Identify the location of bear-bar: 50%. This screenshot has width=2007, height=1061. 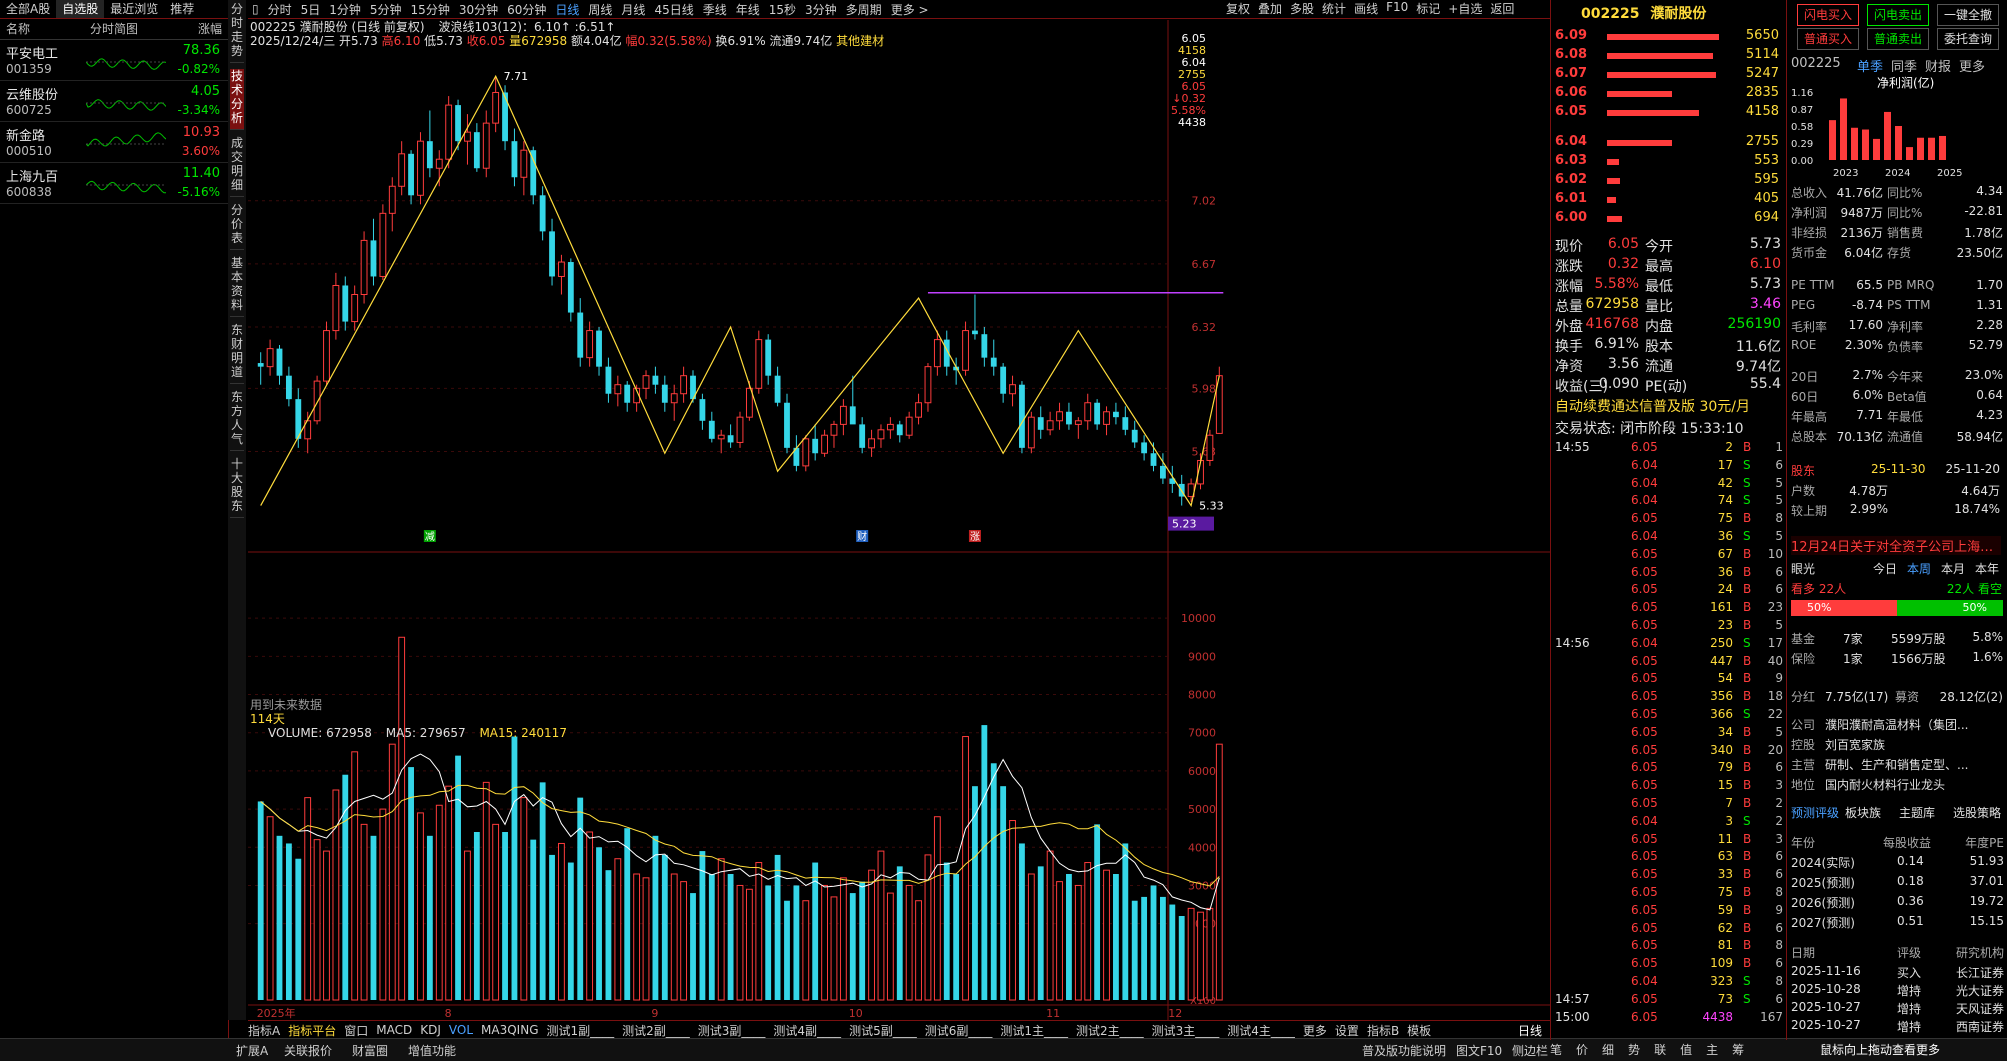
(1950, 608).